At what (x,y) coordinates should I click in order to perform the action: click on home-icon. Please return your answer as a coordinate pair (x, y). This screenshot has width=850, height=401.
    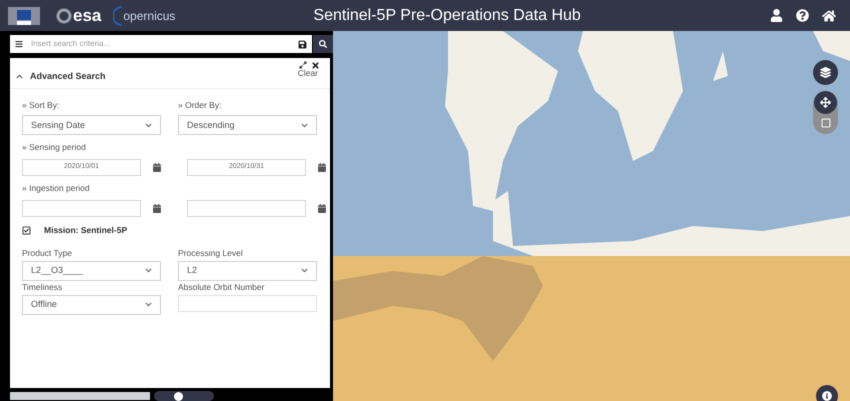
    Looking at the image, I should click on (829, 15).